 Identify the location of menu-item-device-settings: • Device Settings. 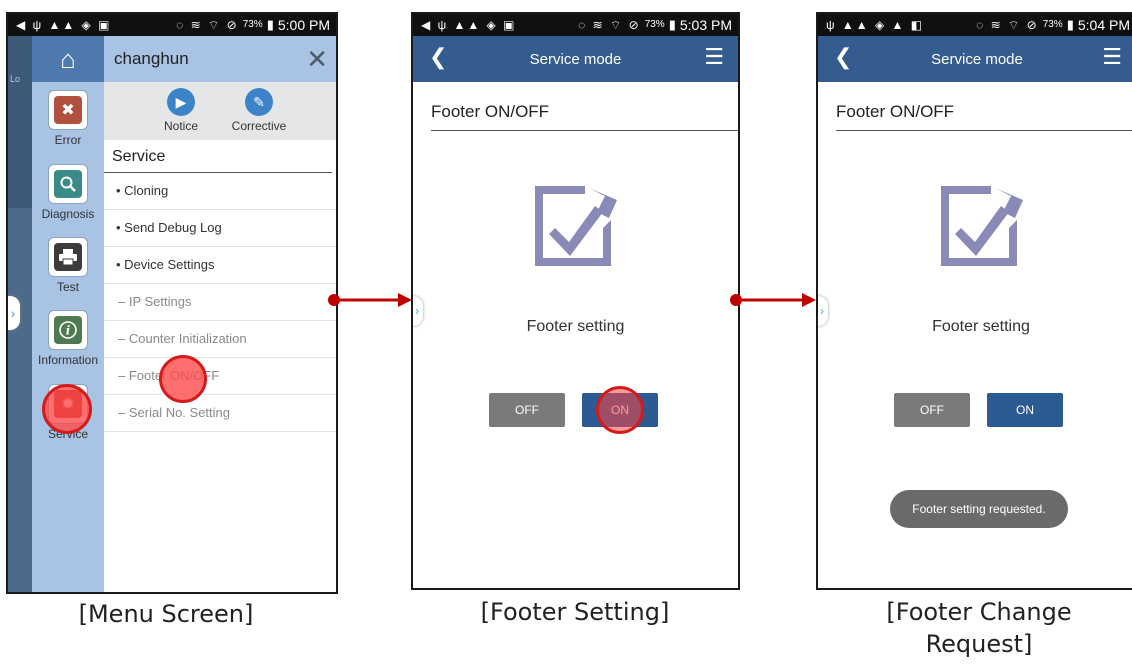
(220, 265).